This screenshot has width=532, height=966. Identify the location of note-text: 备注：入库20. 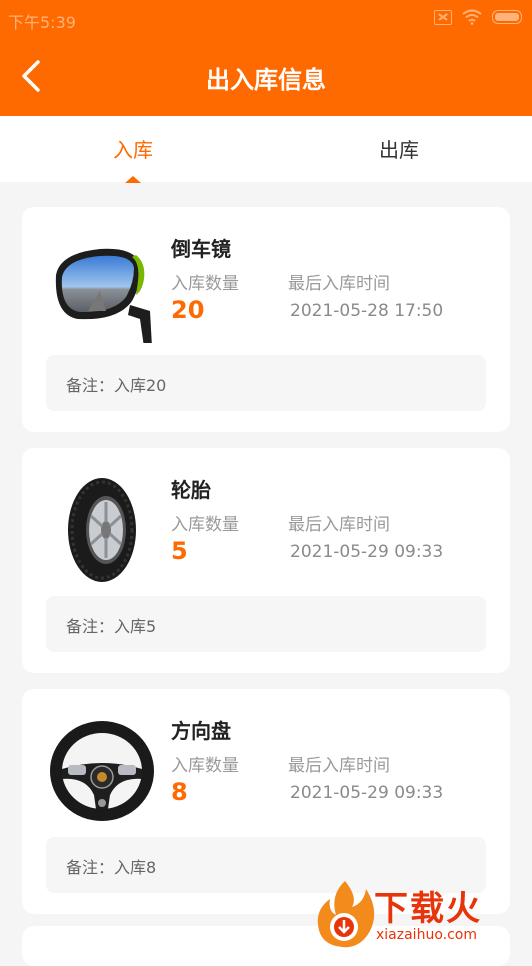
(116, 385).